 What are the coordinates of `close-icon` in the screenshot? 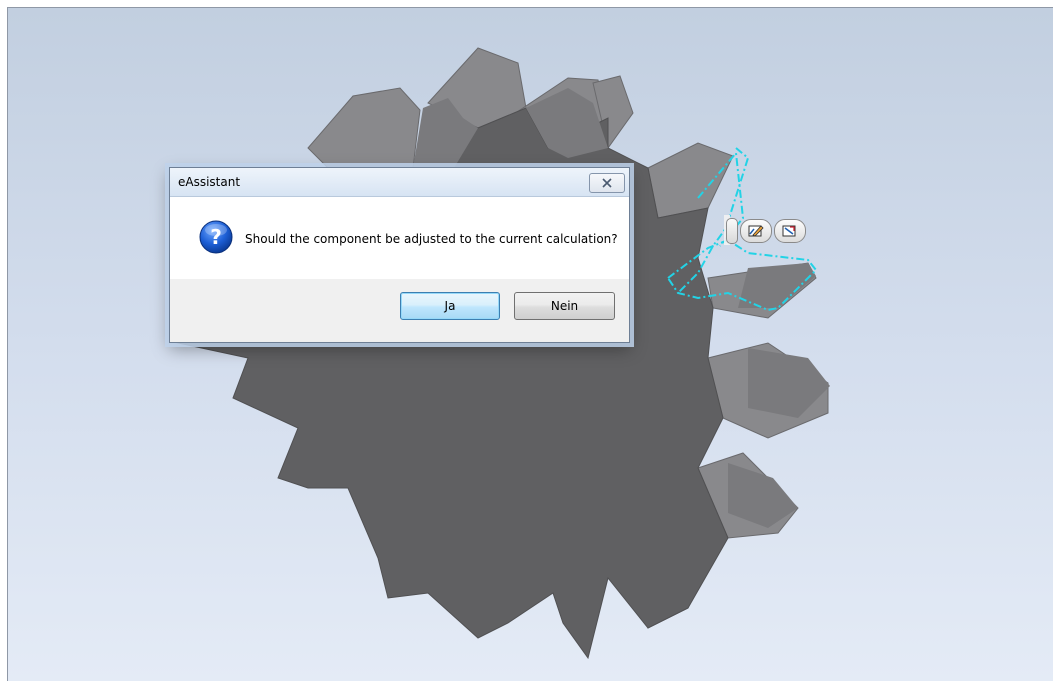 It's located at (607, 183).